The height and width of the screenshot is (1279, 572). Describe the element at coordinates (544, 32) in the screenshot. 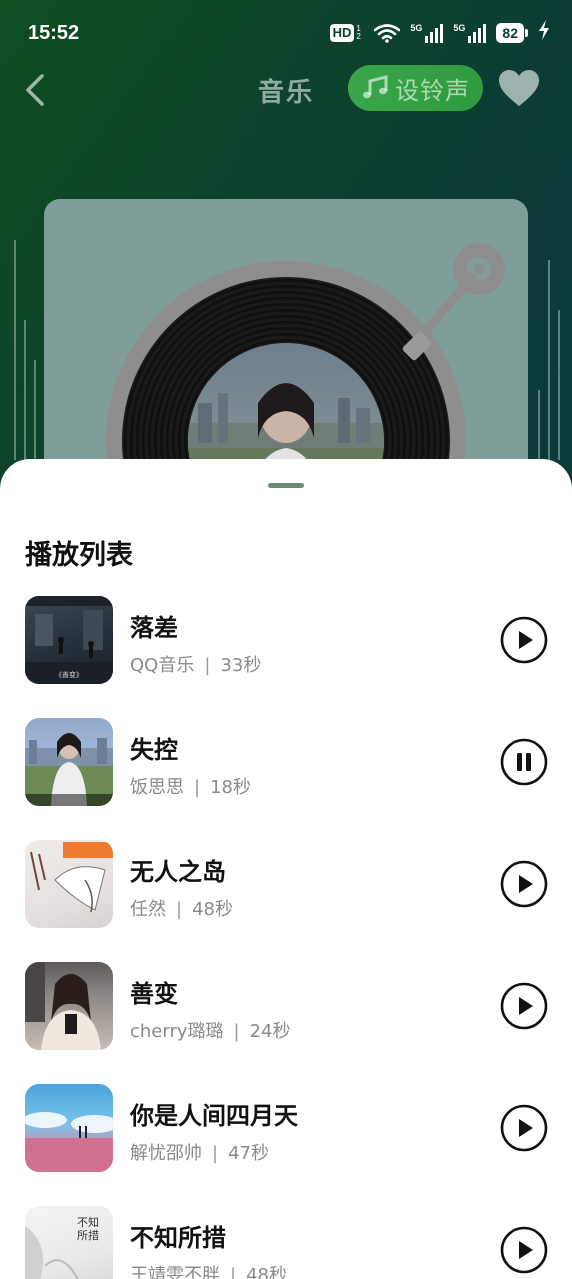

I see `charging-icon` at that location.